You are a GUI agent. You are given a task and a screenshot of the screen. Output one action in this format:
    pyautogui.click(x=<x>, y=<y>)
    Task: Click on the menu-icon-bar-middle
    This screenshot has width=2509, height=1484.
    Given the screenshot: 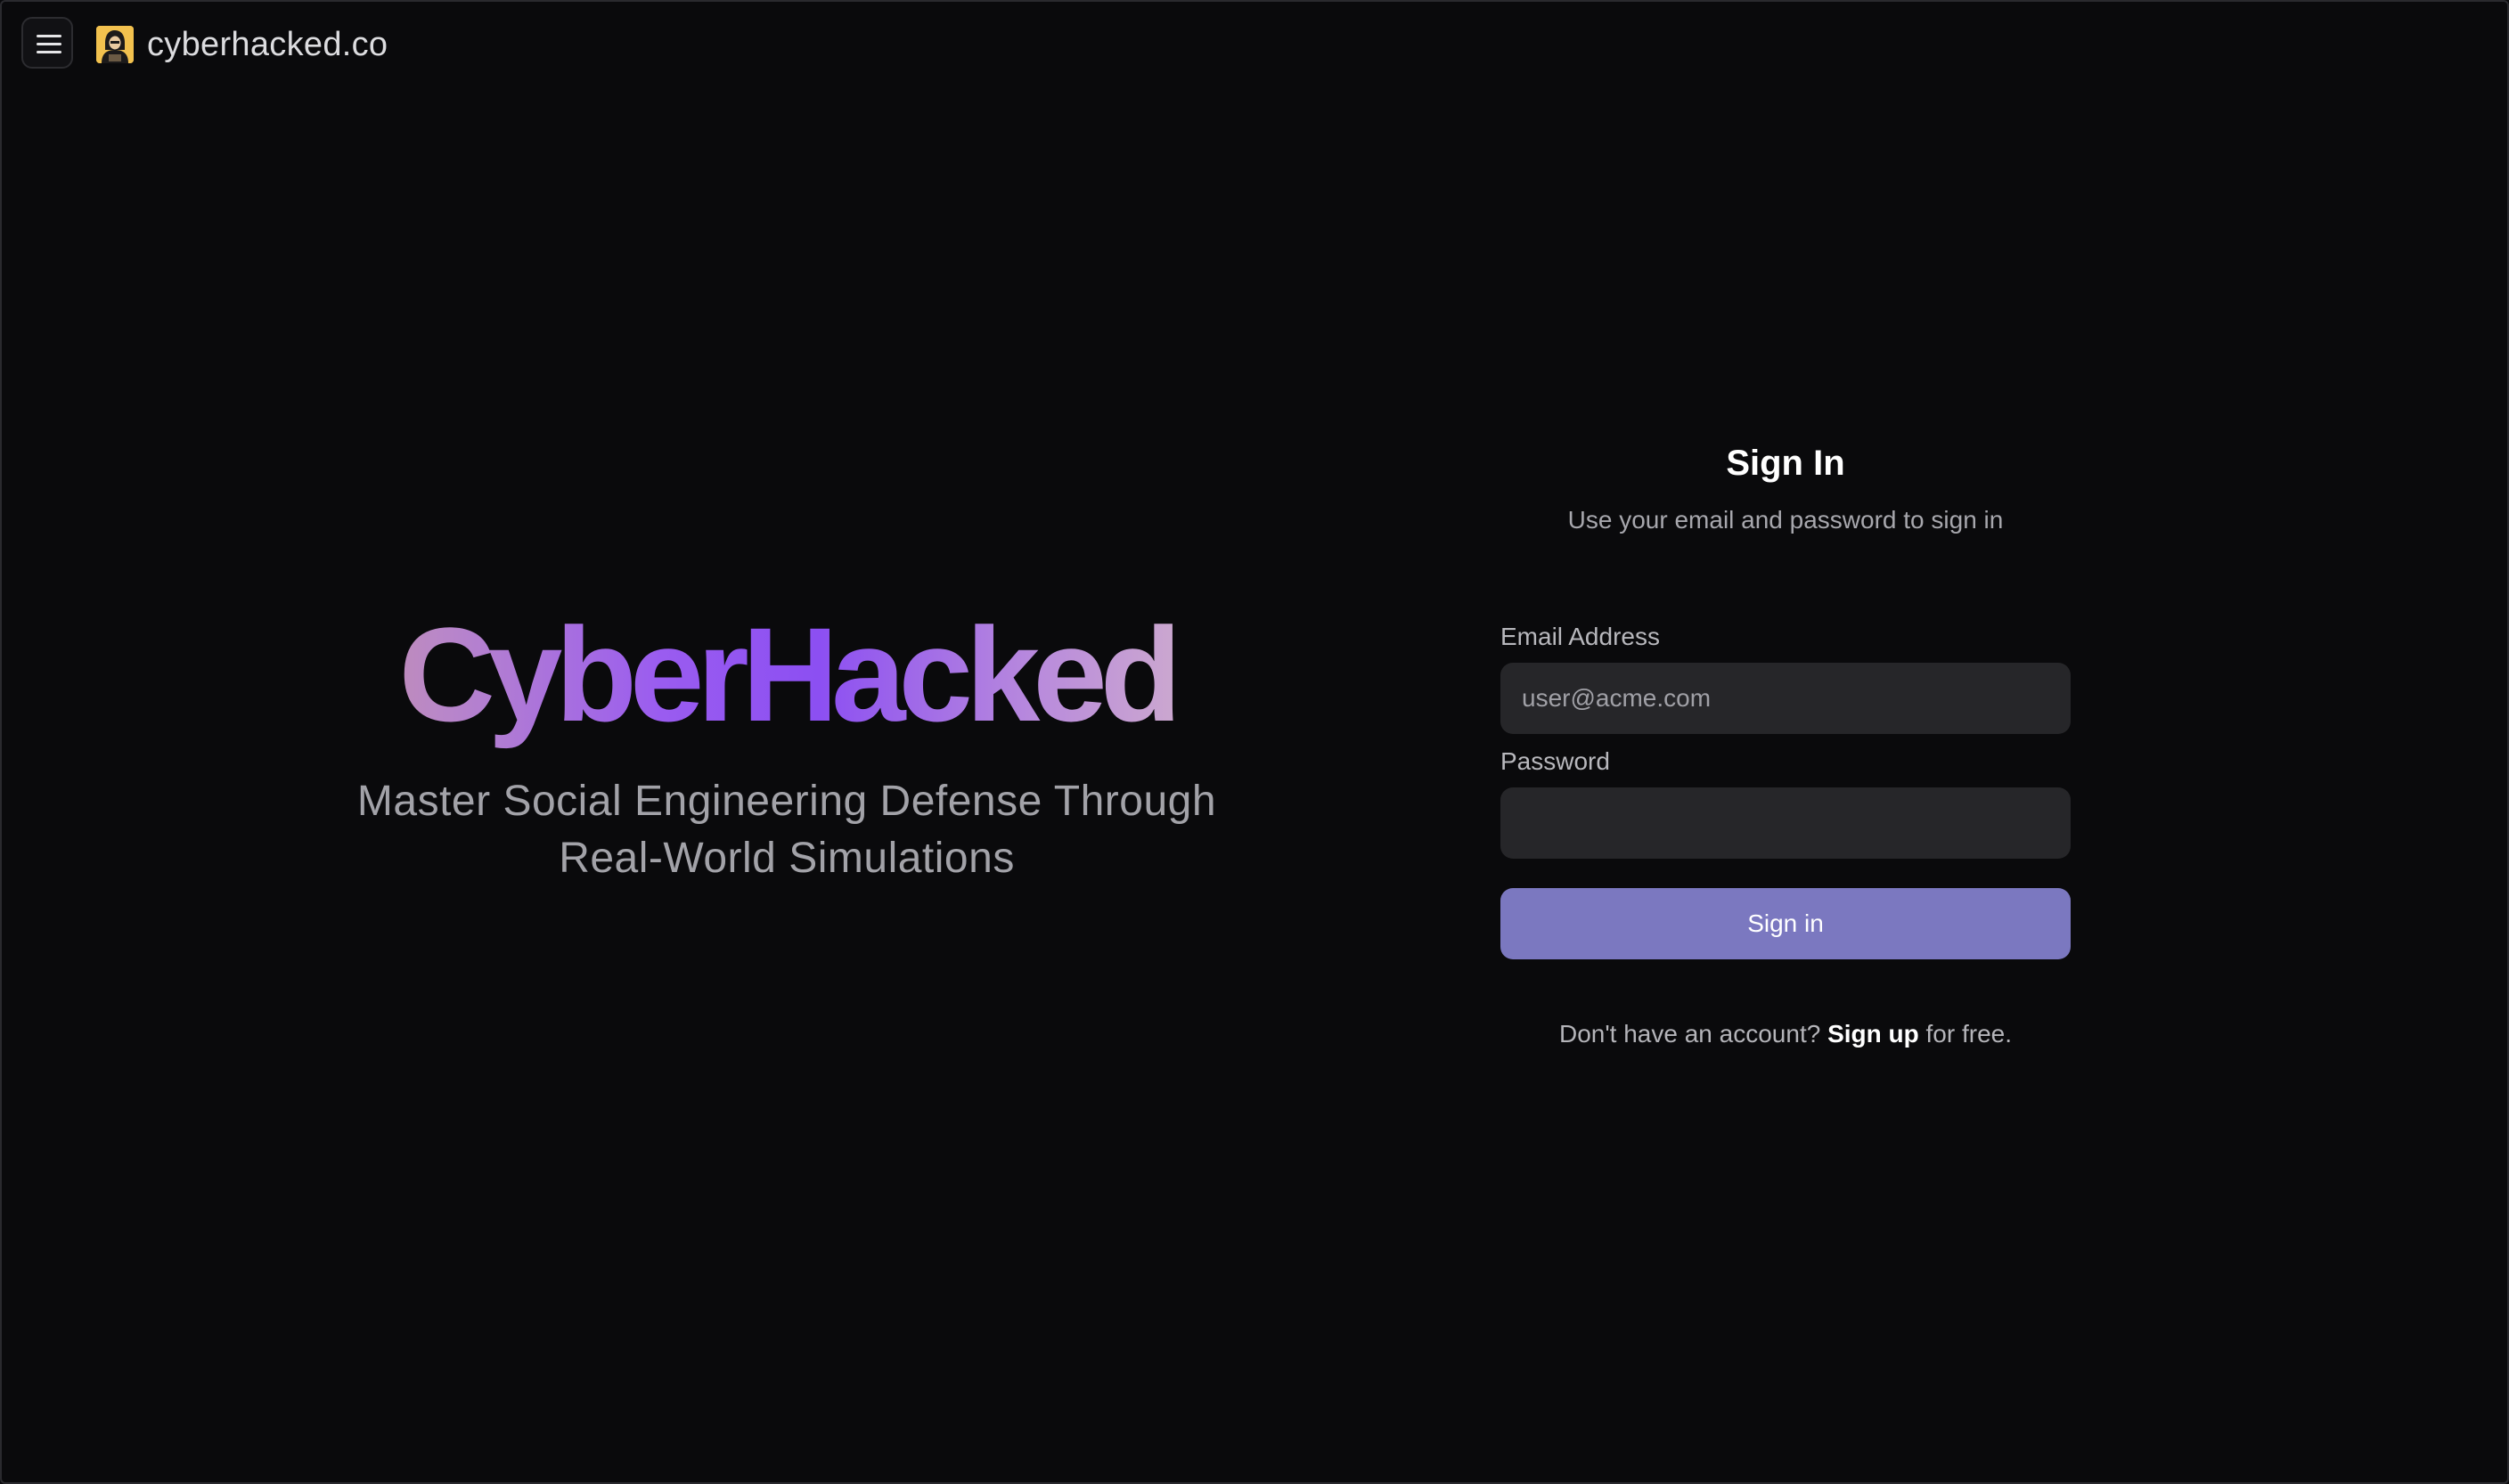 What is the action you would take?
    pyautogui.click(x=49, y=44)
    